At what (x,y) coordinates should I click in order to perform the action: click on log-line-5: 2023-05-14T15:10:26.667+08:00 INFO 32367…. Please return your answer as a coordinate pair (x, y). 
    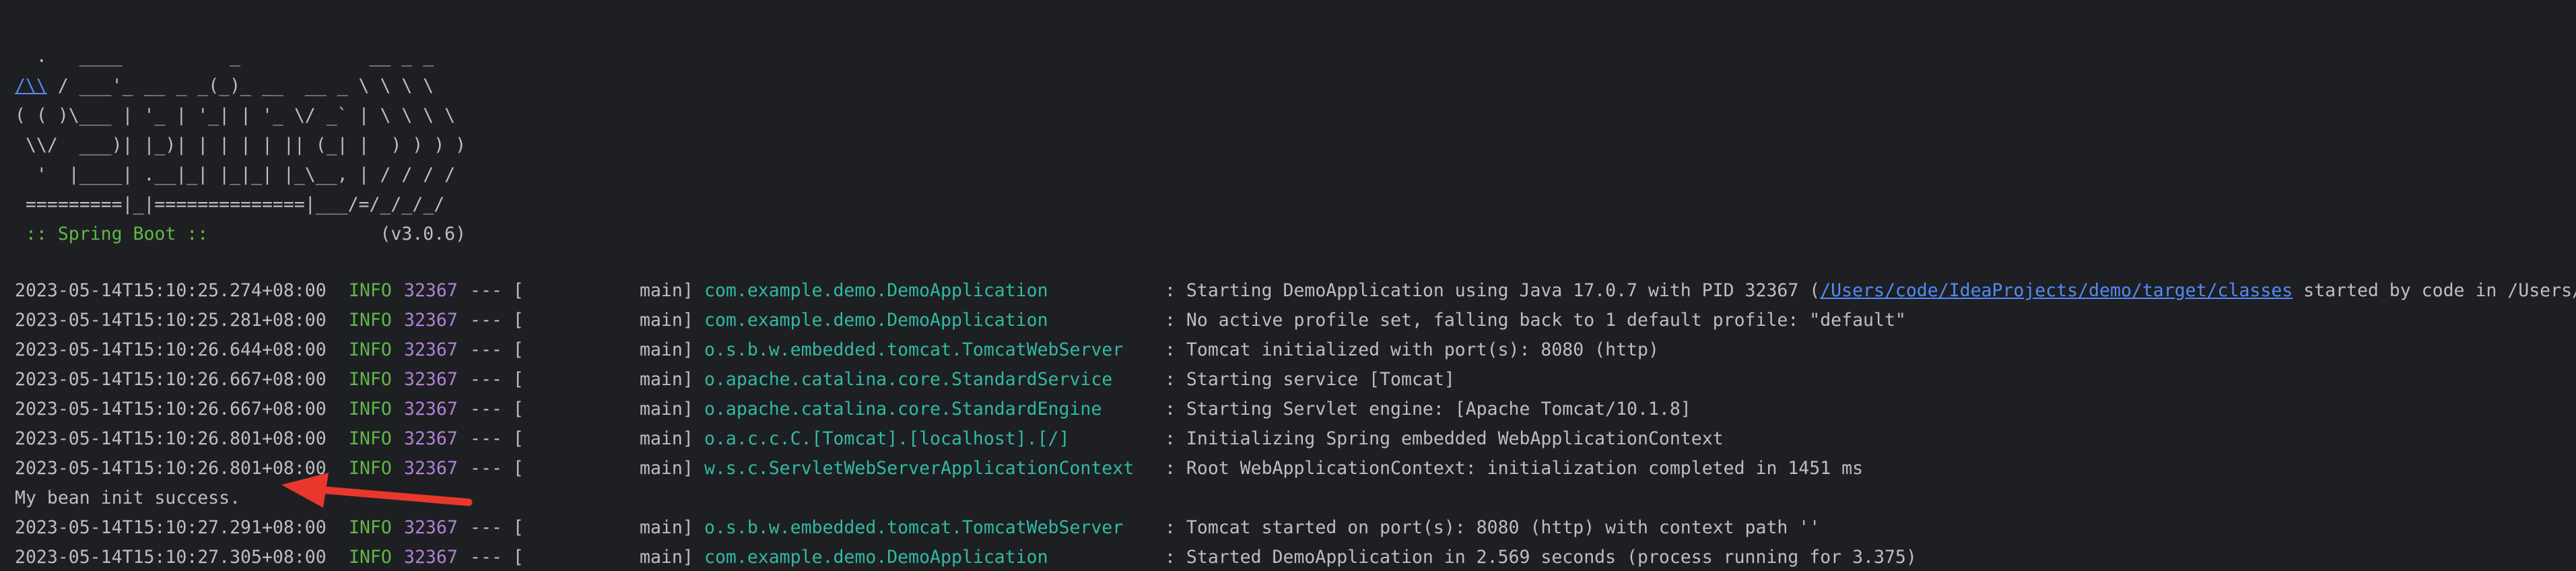
    Looking at the image, I should click on (1295, 409).